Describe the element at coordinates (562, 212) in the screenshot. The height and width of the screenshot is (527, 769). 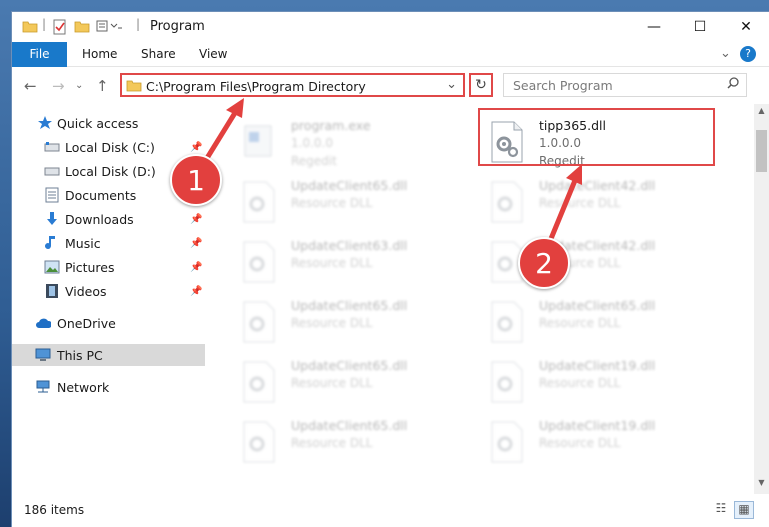
I see `arrow-2-line` at that location.